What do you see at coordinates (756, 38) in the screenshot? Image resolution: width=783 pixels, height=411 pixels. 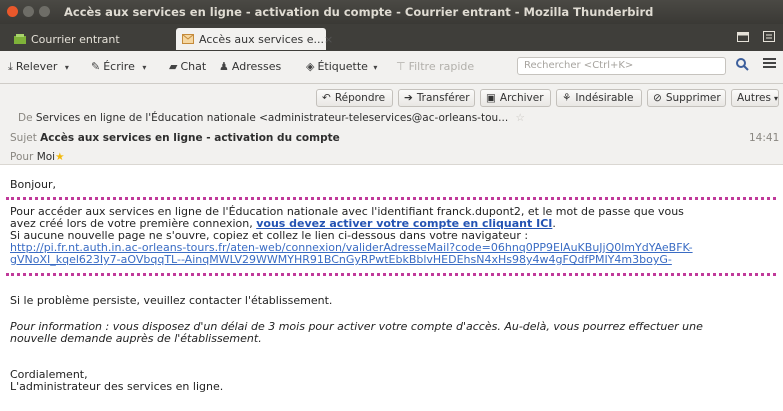 I see `tab-bar-icons` at bounding box center [756, 38].